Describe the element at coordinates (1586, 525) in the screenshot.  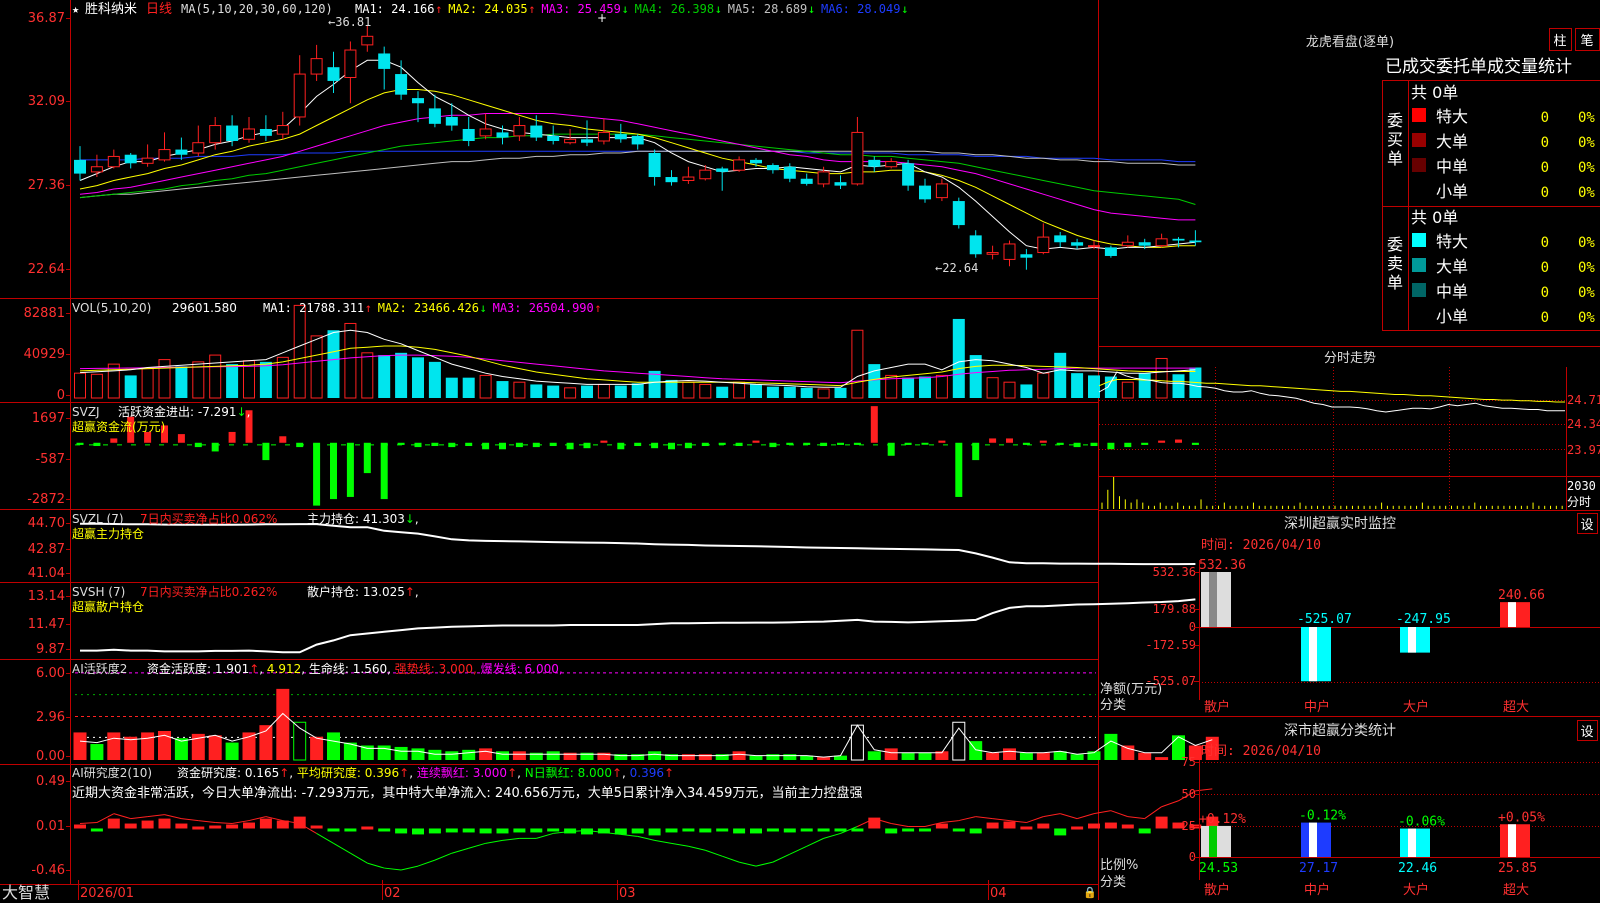
I see `monitor-settings-label: 设` at that location.